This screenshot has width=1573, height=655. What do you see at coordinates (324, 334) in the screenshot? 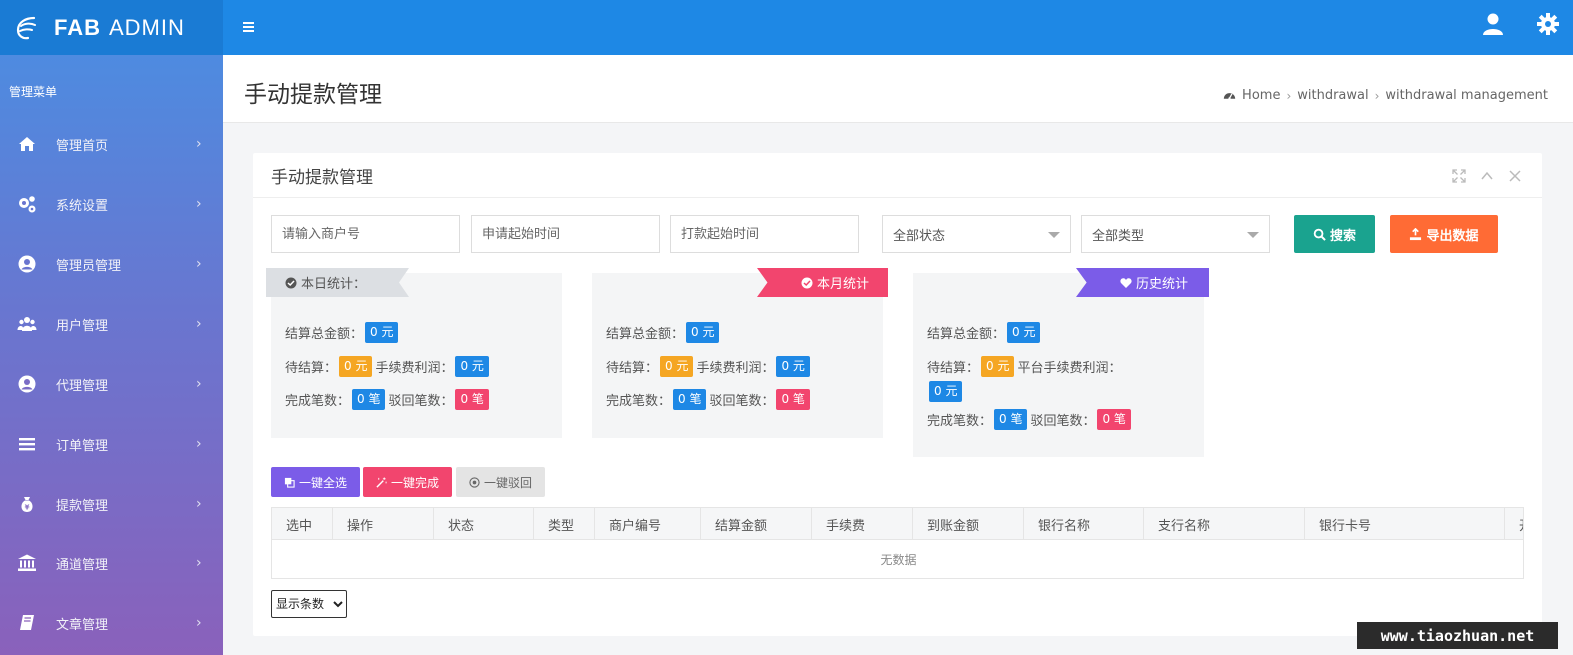
I see `total-label: 结算总金额：` at bounding box center [324, 334].